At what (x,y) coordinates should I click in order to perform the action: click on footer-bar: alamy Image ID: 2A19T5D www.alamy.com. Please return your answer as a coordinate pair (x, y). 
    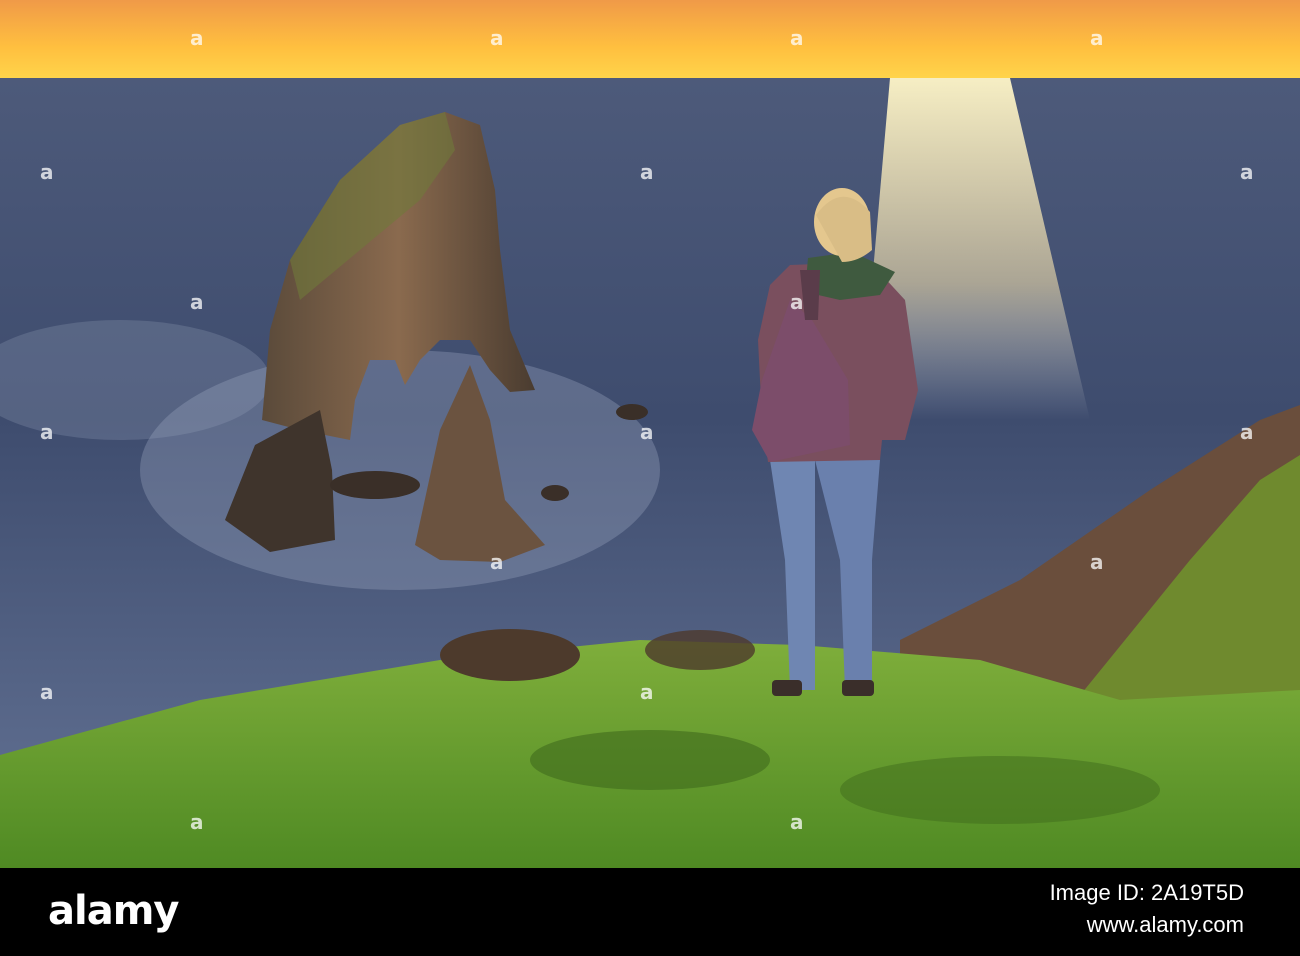
    Looking at the image, I should click on (650, 912).